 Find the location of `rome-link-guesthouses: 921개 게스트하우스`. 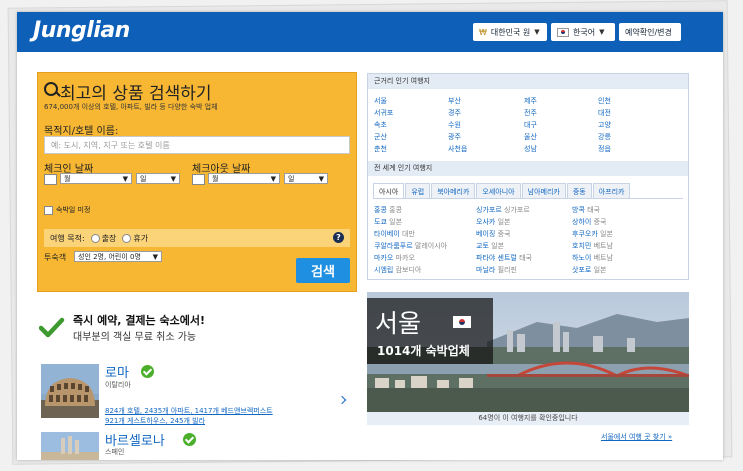

rome-link-guesthouses: 921개 게스트하우스 is located at coordinates (135, 421).